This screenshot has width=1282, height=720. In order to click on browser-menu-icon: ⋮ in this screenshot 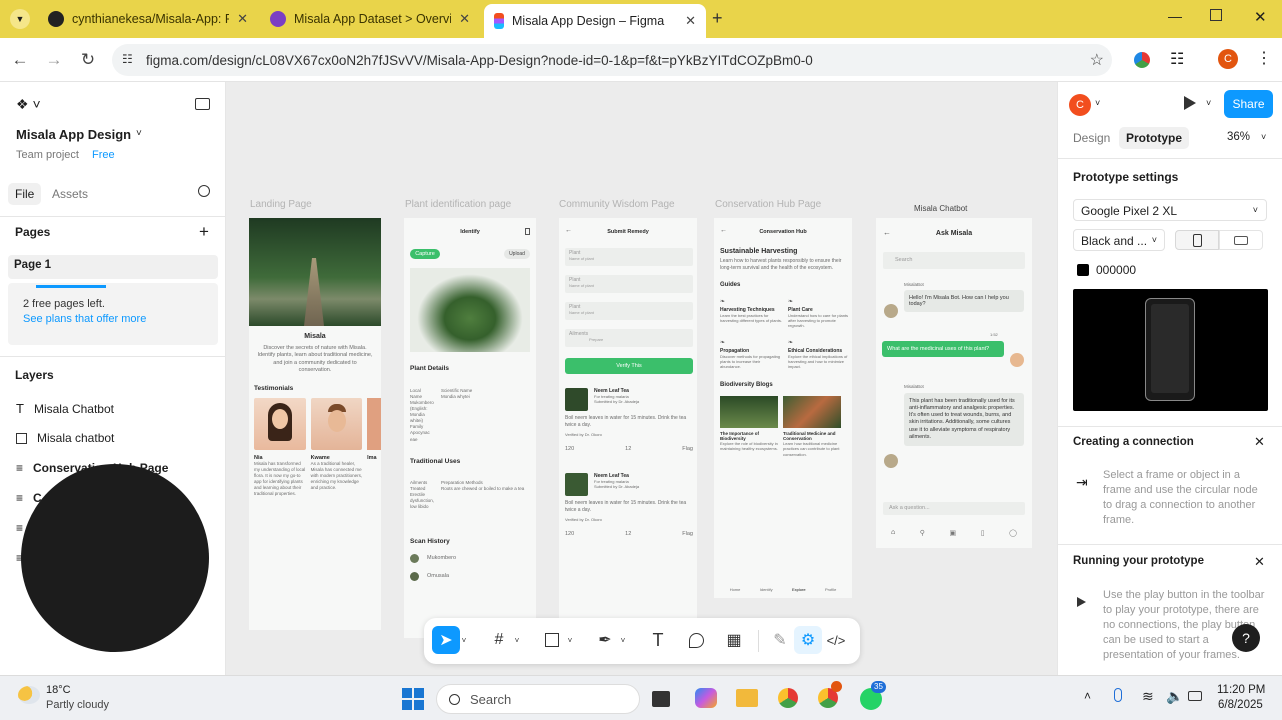, I will do `click(1264, 58)`.